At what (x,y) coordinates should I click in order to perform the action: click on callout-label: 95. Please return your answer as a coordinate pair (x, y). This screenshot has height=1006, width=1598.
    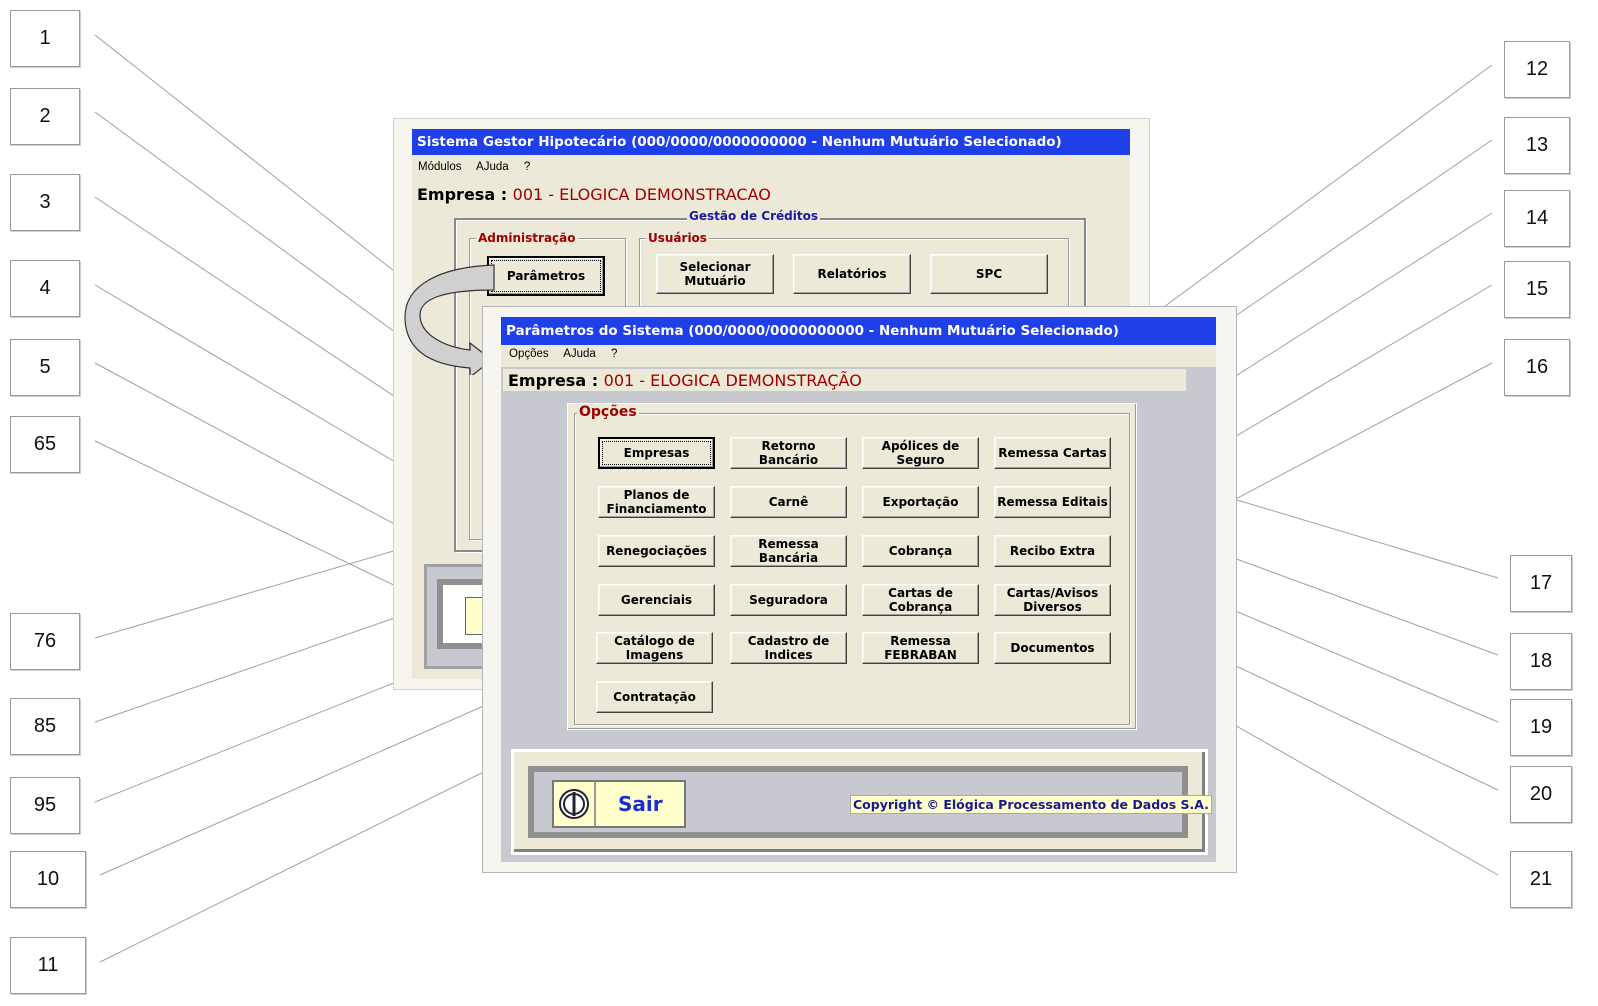
    Looking at the image, I should click on (45, 805).